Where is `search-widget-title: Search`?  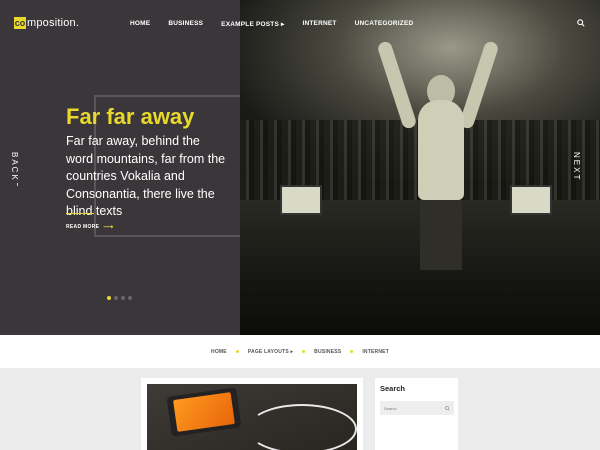 search-widget-title: Search is located at coordinates (393, 388).